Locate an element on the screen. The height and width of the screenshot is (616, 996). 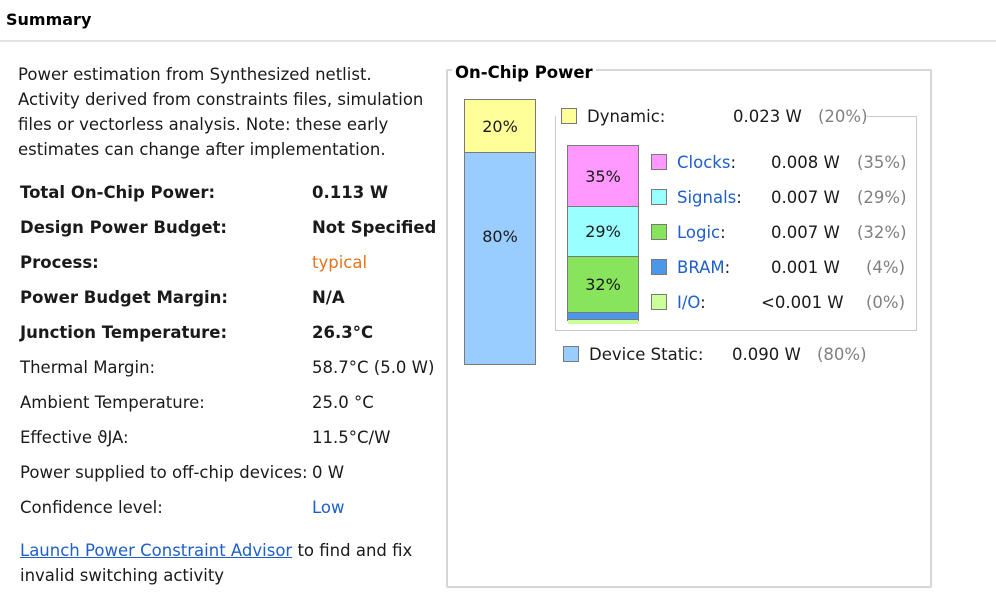
row-junction-temp: Junction Temperature: 26.3°C is located at coordinates (230, 340).